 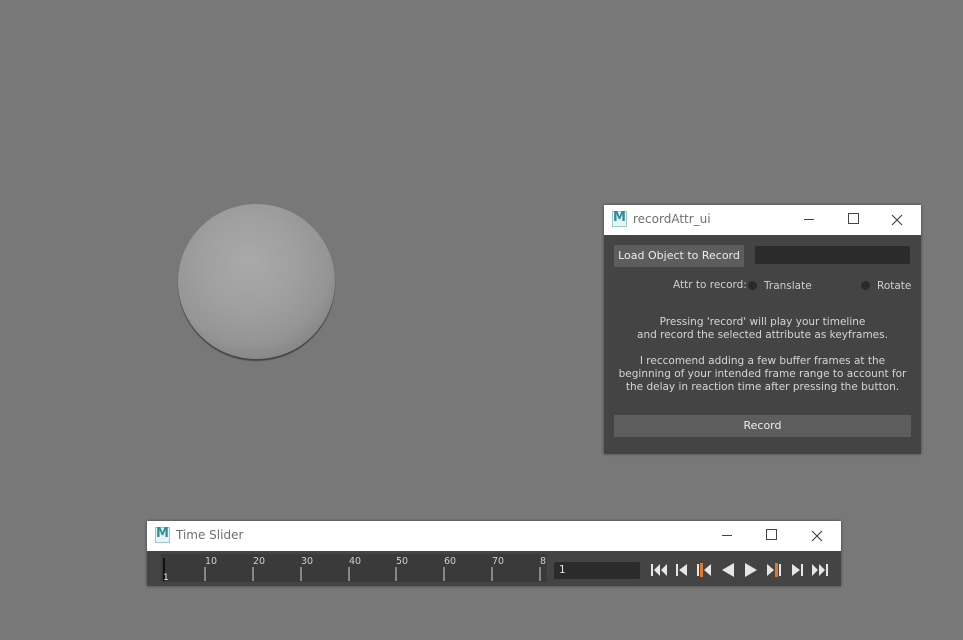 What do you see at coordinates (498, 561) in the screenshot?
I see `tick-label: 70` at bounding box center [498, 561].